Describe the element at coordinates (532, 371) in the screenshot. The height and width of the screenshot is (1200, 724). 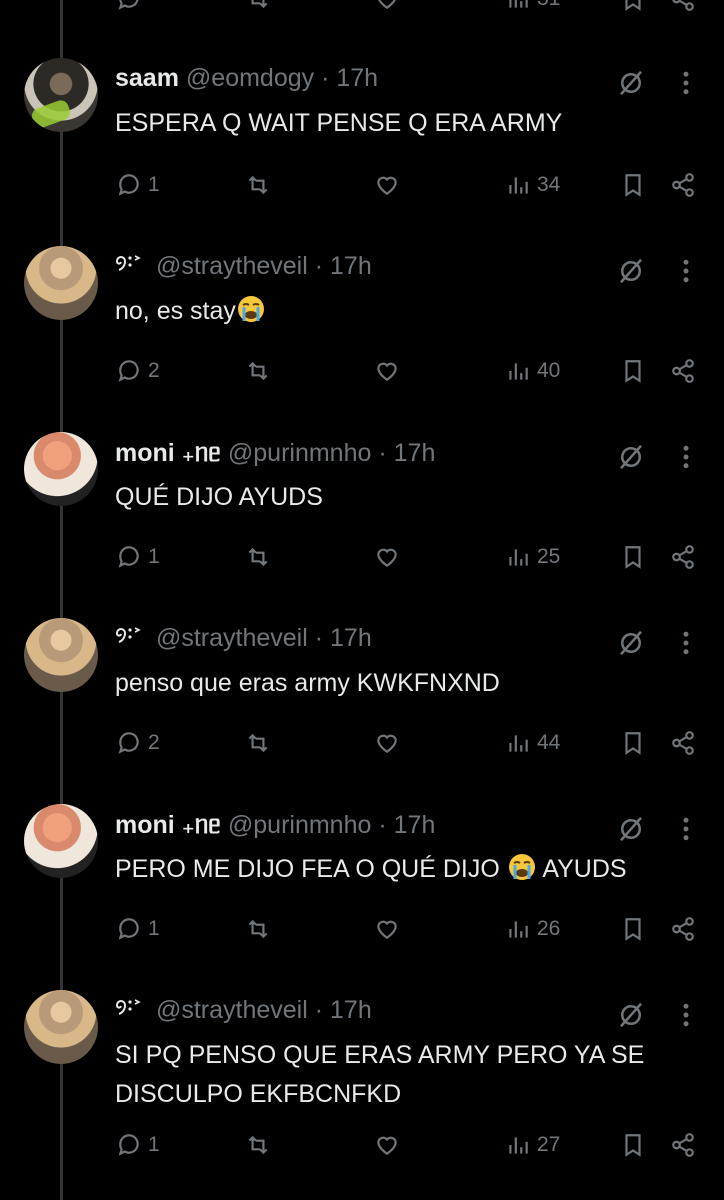
I see `views-button: 40` at that location.